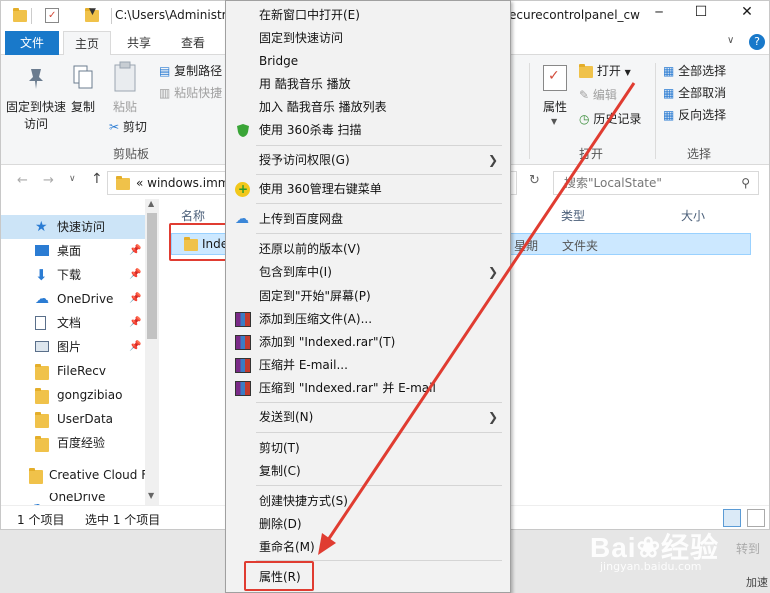 The width and height of the screenshot is (770, 593). Describe the element at coordinates (757, 582) in the screenshot. I see `speed-label: 加速` at that location.